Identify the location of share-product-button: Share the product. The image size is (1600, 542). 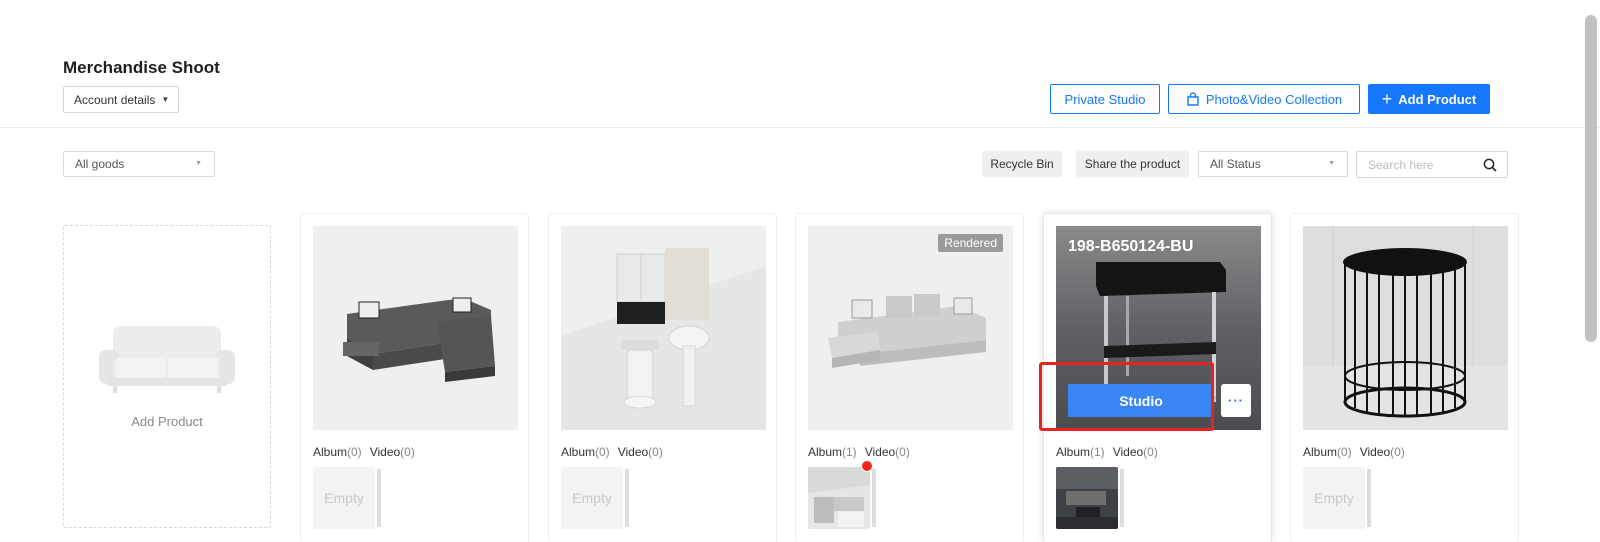
(1132, 164).